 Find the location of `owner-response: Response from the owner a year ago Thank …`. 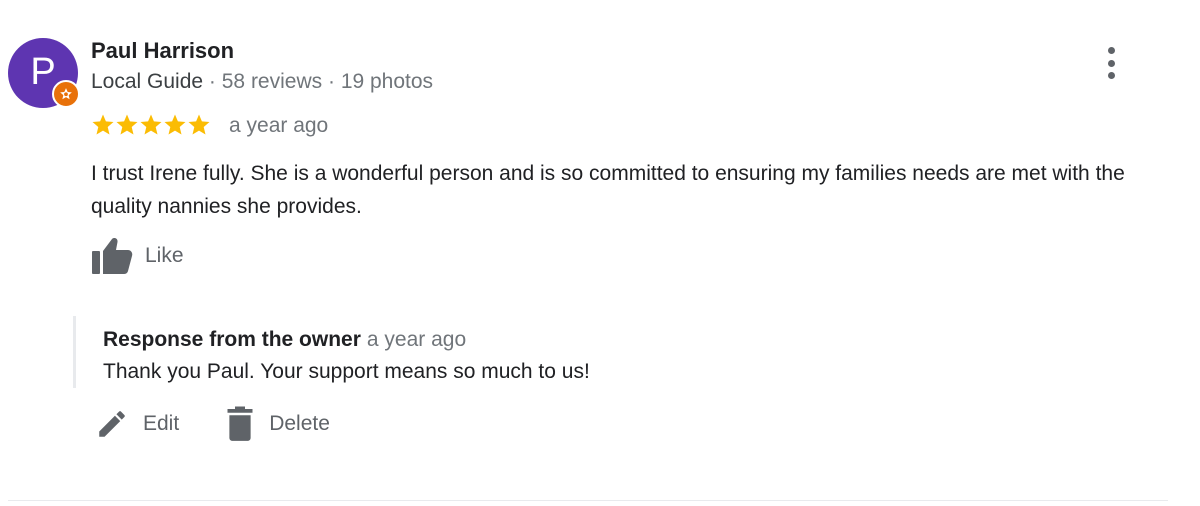

owner-response: Response from the owner a year ago Thank … is located at coordinates (524, 352).